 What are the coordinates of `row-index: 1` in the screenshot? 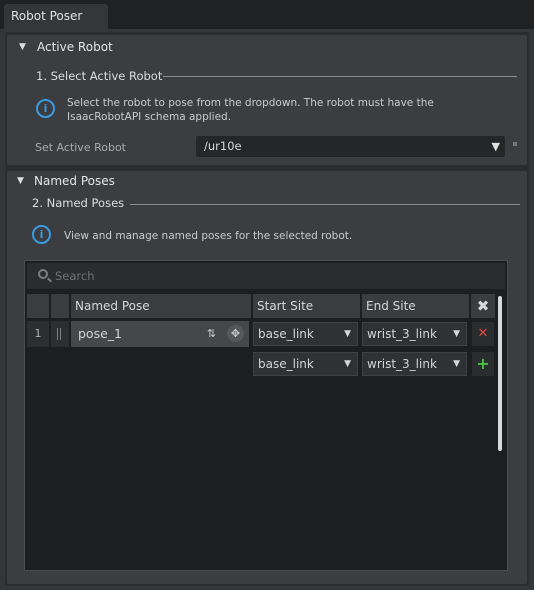 It's located at (38, 334).